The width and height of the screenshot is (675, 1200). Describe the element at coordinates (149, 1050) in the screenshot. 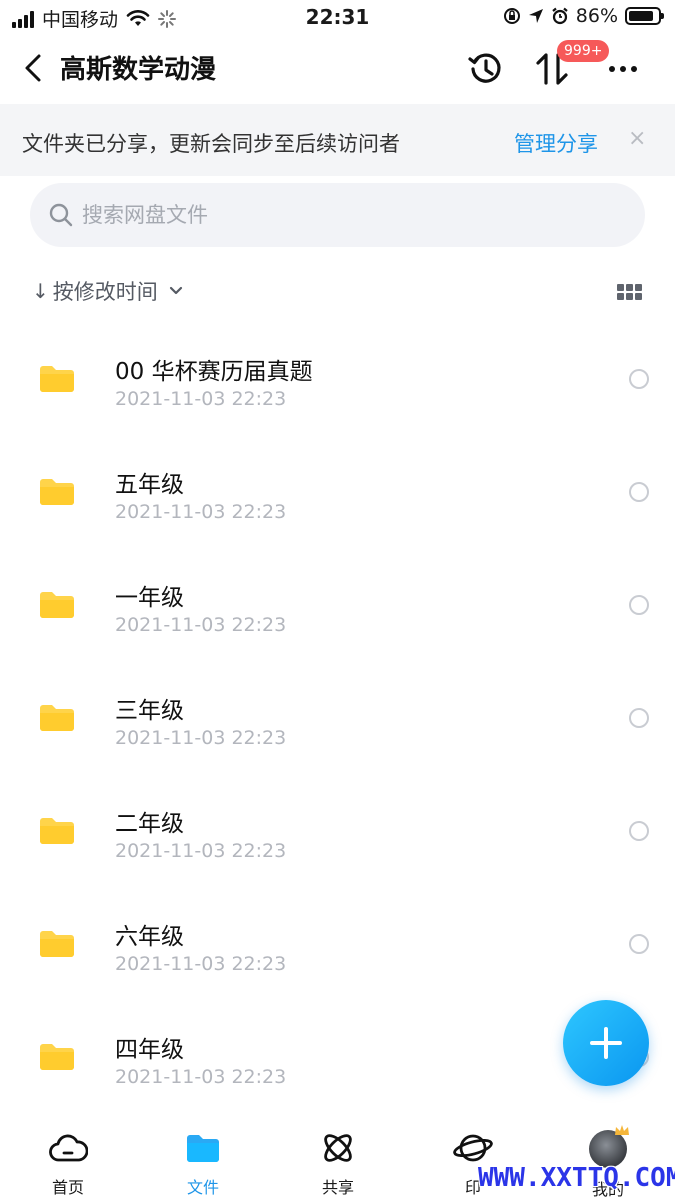

I see `file-name: 四年级` at that location.